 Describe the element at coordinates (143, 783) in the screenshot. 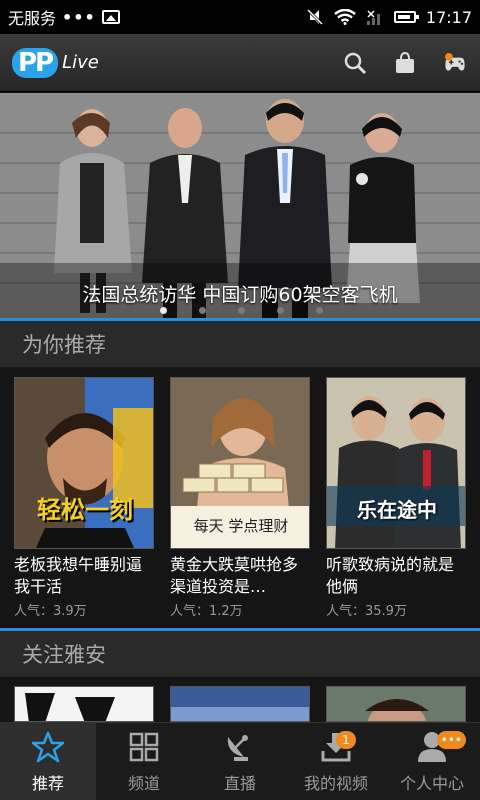

I see `nav-label: 频道` at that location.